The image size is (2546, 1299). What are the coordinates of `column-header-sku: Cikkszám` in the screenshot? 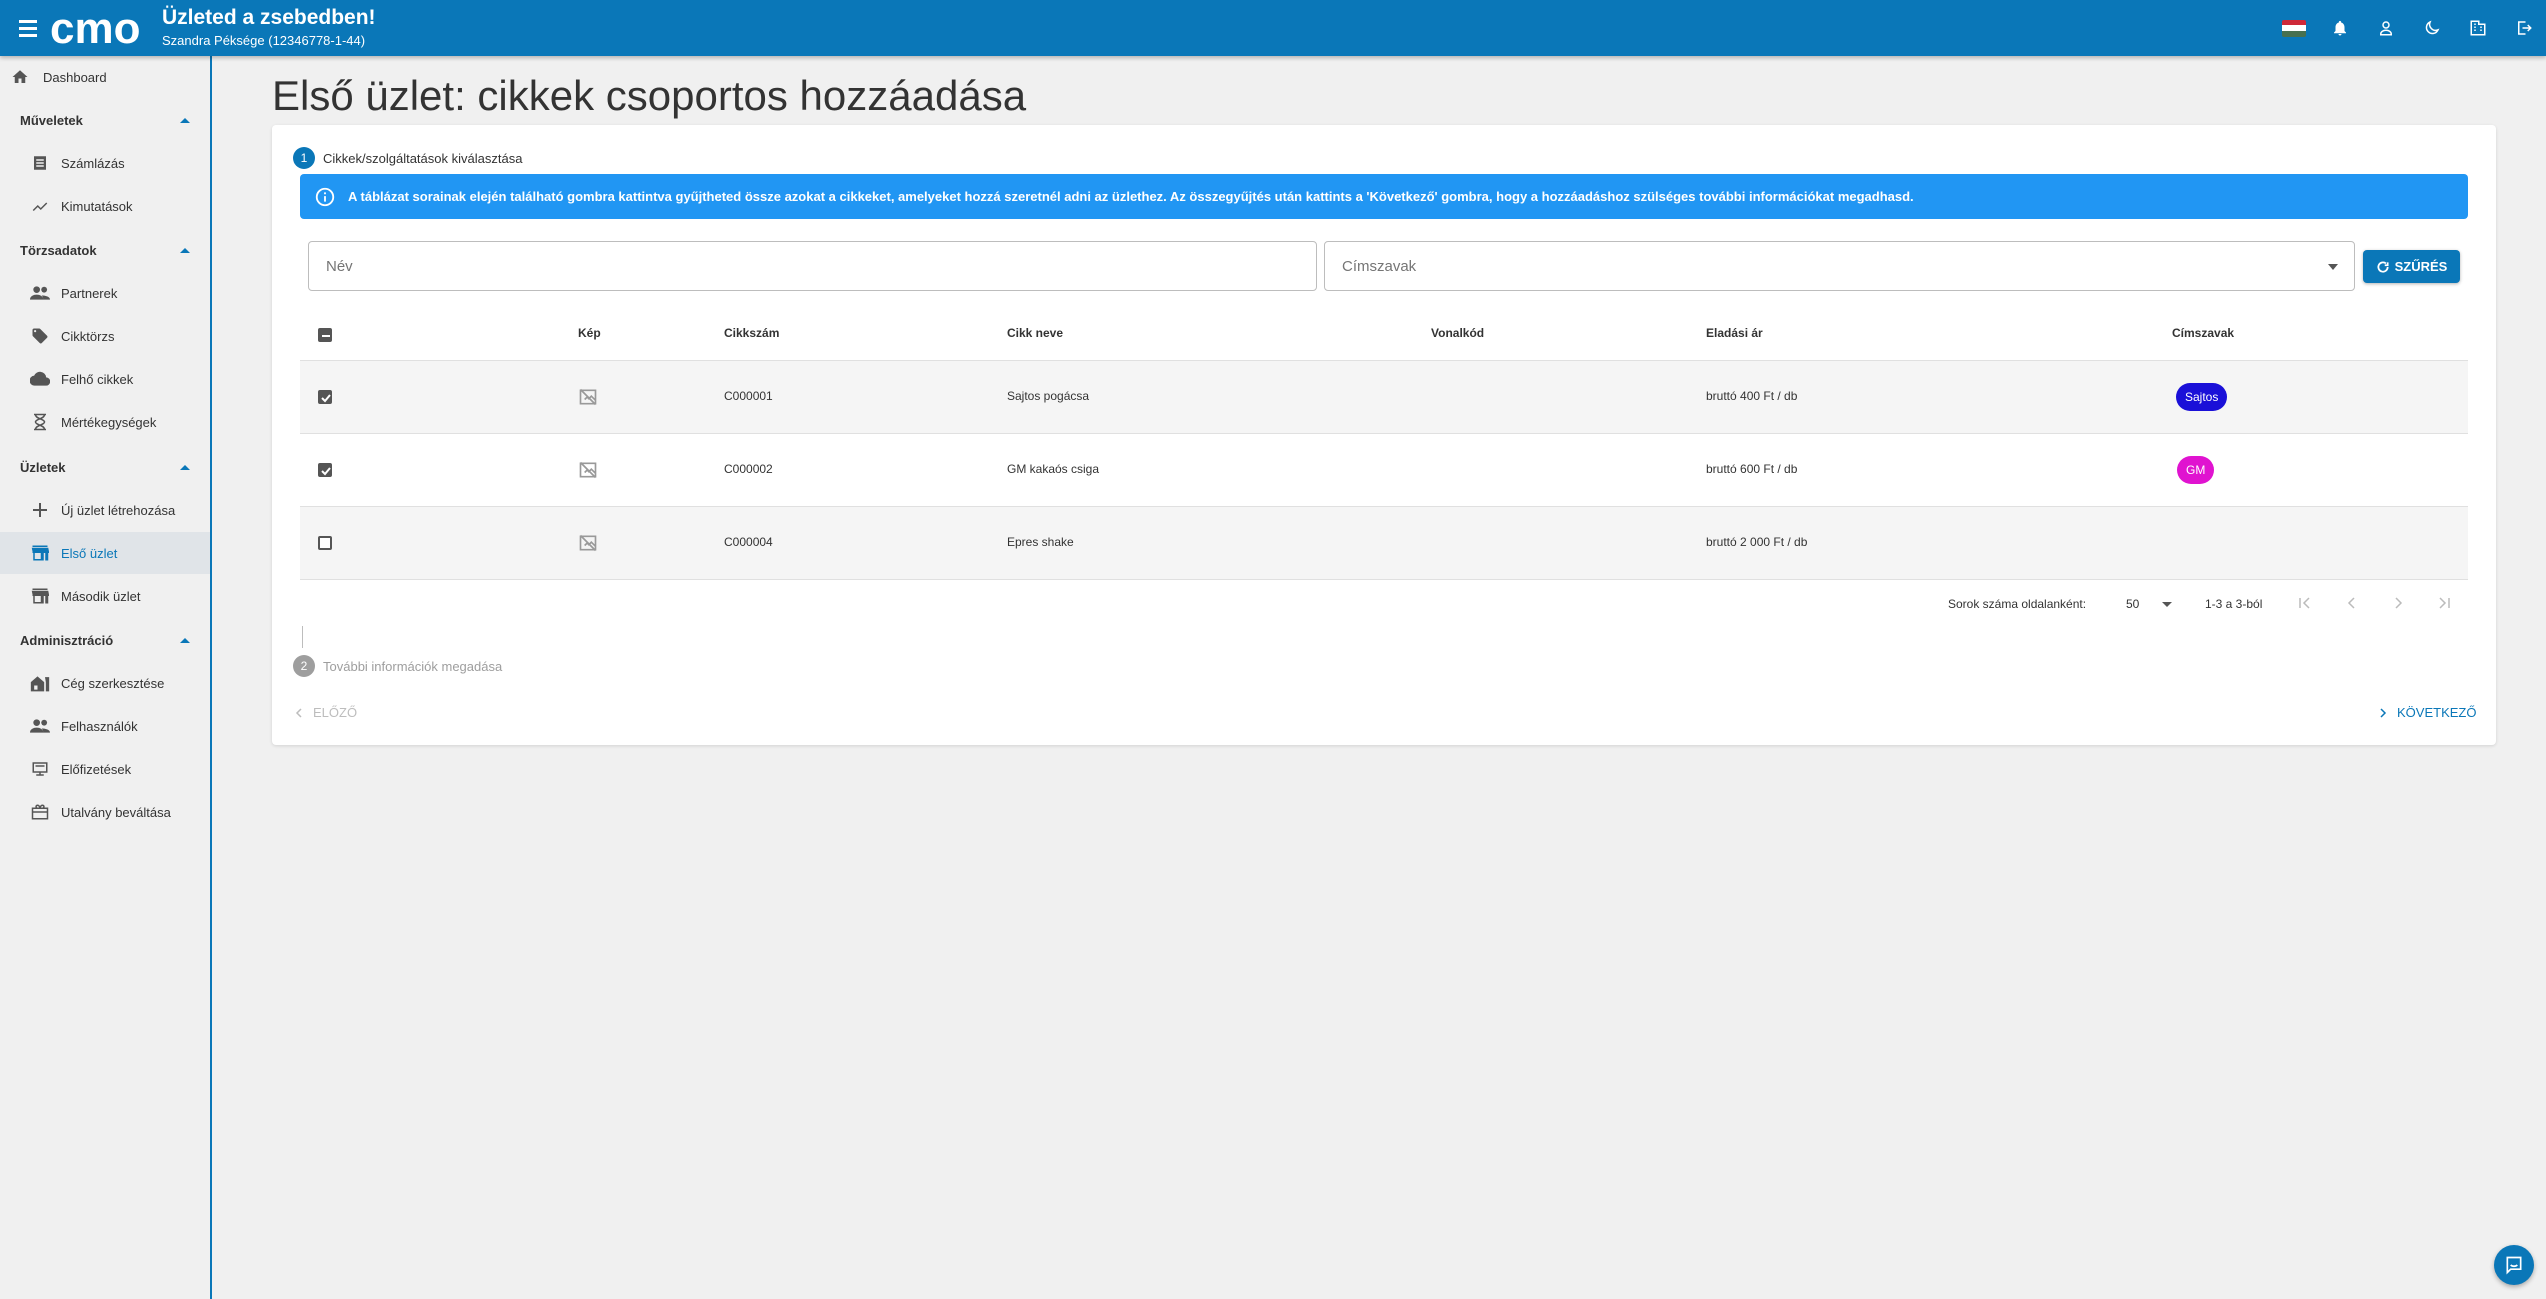 It's located at (751, 333).